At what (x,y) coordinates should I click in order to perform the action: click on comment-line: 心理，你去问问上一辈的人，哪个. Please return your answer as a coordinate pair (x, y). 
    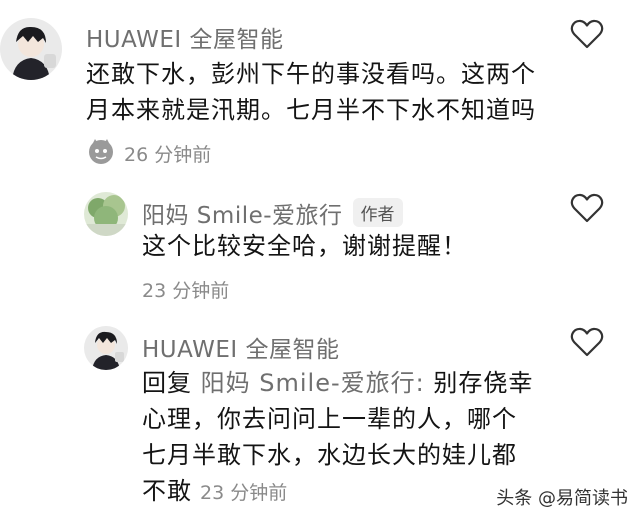
    Looking at the image, I should click on (329, 419).